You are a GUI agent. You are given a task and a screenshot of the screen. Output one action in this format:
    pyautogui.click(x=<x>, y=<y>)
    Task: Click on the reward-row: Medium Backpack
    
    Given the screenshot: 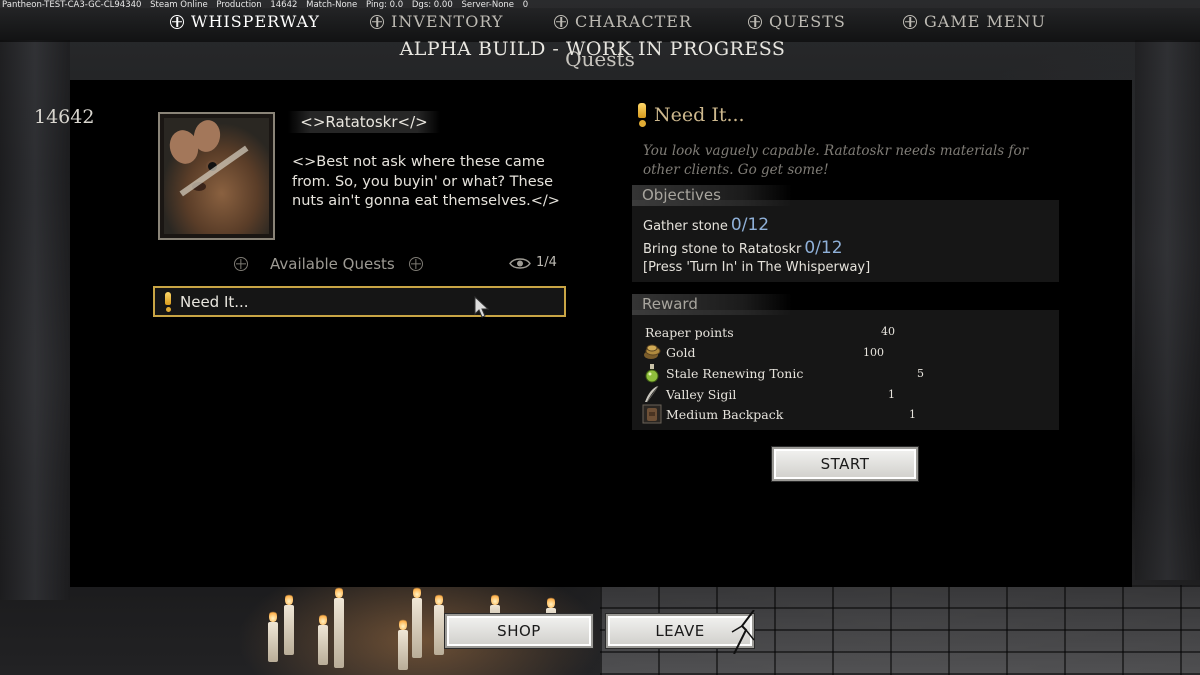 What is the action you would take?
    pyautogui.click(x=712, y=414)
    